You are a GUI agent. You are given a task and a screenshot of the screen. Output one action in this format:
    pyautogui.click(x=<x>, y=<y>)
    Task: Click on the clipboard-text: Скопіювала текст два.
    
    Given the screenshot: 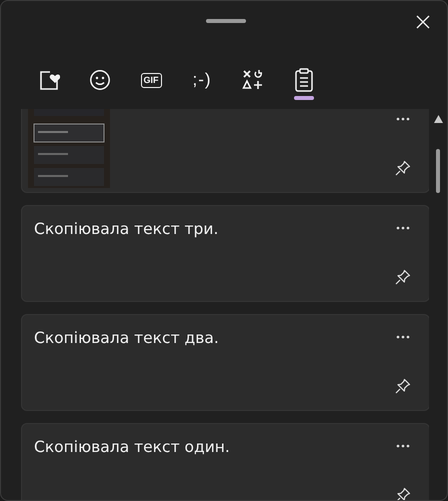 What is the action you would take?
    pyautogui.click(x=126, y=338)
    